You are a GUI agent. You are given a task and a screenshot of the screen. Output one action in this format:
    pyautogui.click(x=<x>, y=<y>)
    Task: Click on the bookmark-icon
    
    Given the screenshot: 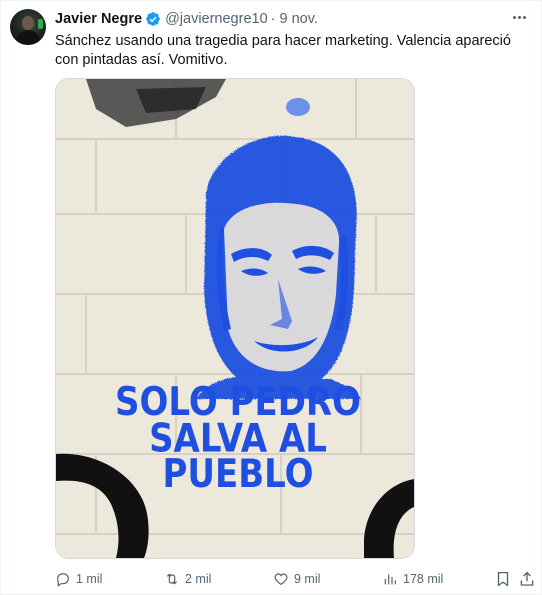 What is the action you would take?
    pyautogui.click(x=503, y=579)
    